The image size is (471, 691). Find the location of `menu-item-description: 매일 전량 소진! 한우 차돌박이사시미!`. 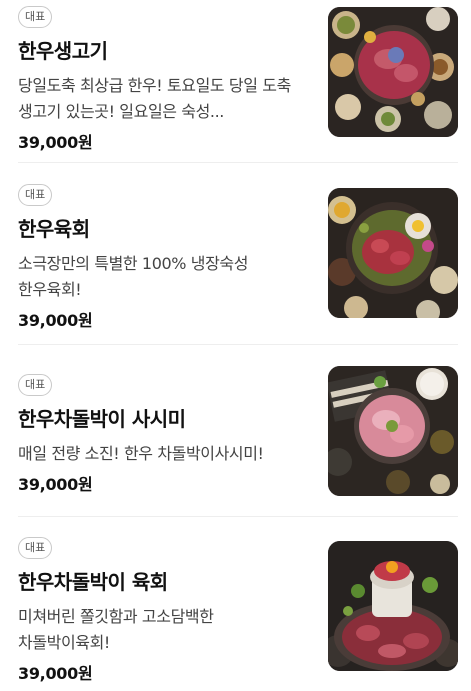

menu-item-description: 매일 전량 소진! 한우 차돌박이사시미! is located at coordinates (141, 453).